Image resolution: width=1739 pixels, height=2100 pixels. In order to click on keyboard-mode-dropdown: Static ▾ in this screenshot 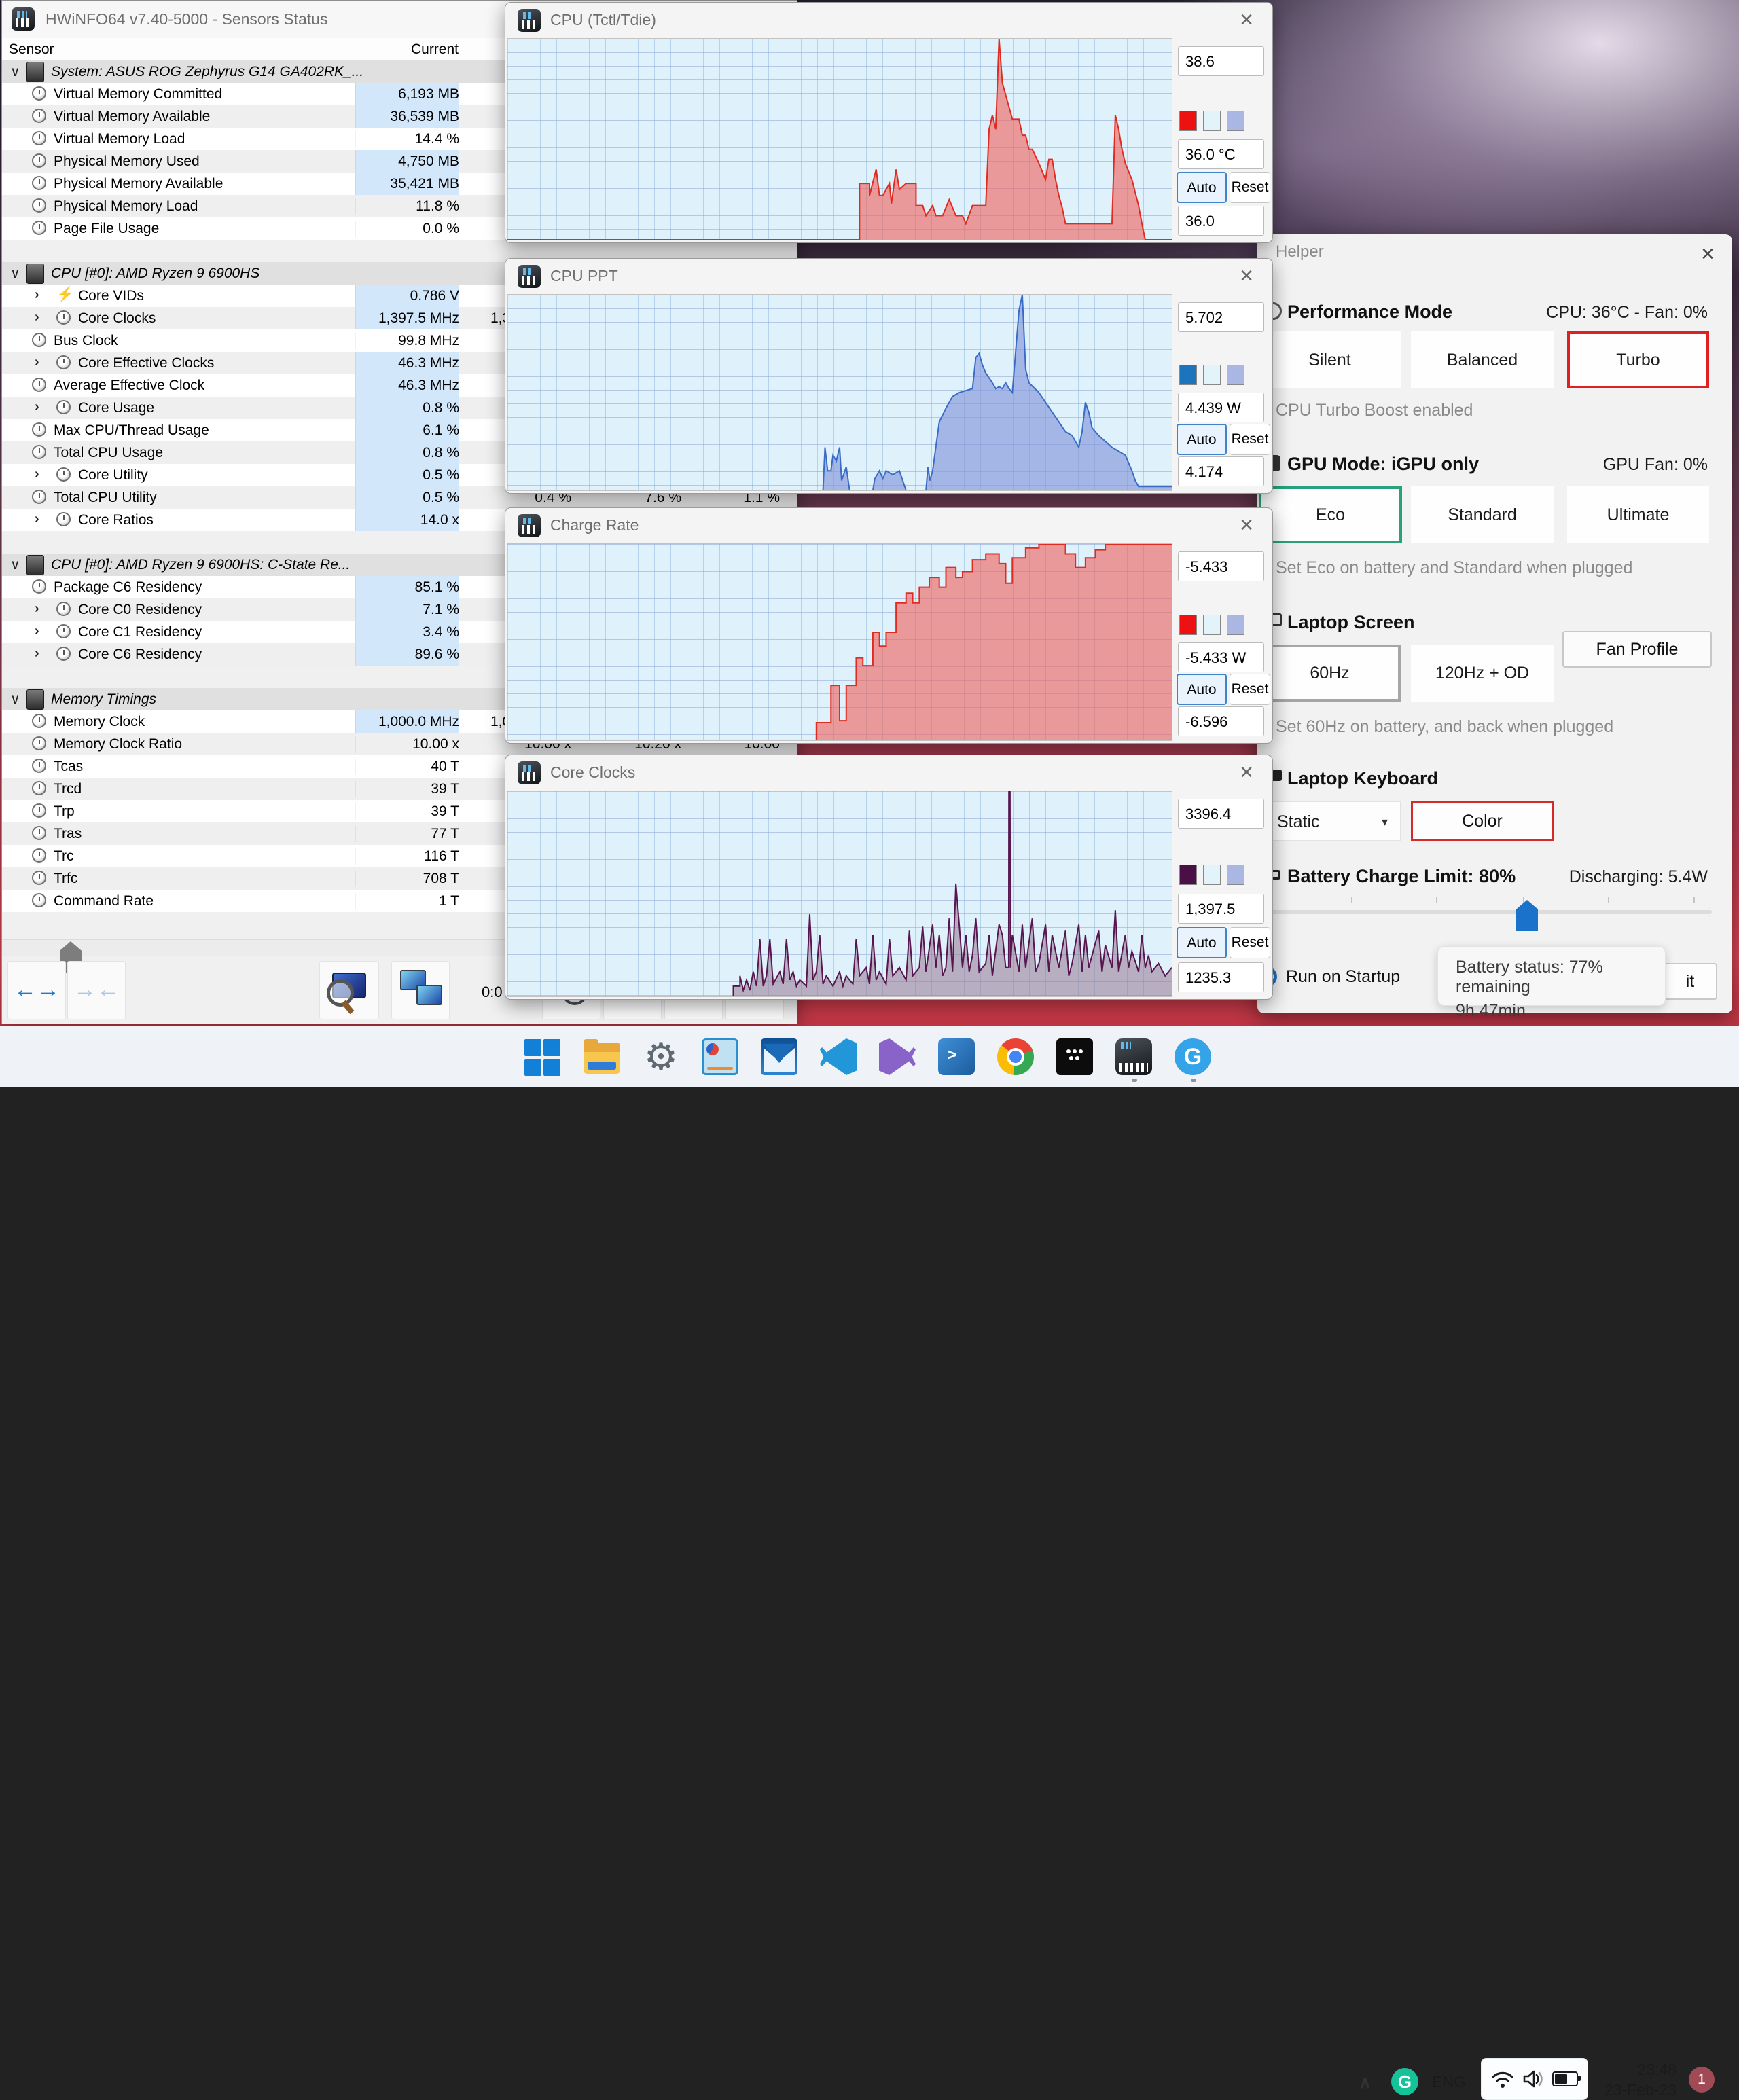, I will do `click(1330, 821)`.